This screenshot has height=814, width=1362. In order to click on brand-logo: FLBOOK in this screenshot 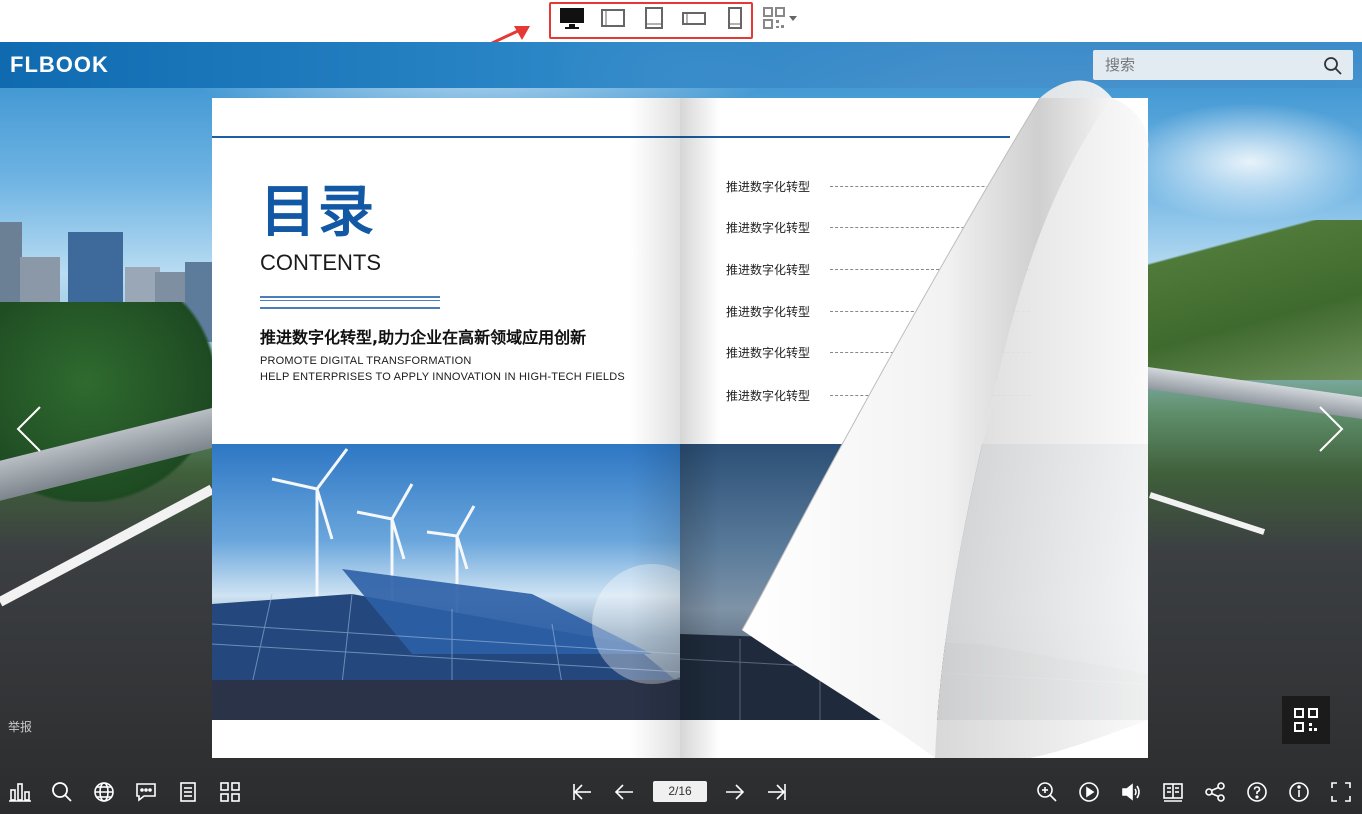, I will do `click(59, 65)`.